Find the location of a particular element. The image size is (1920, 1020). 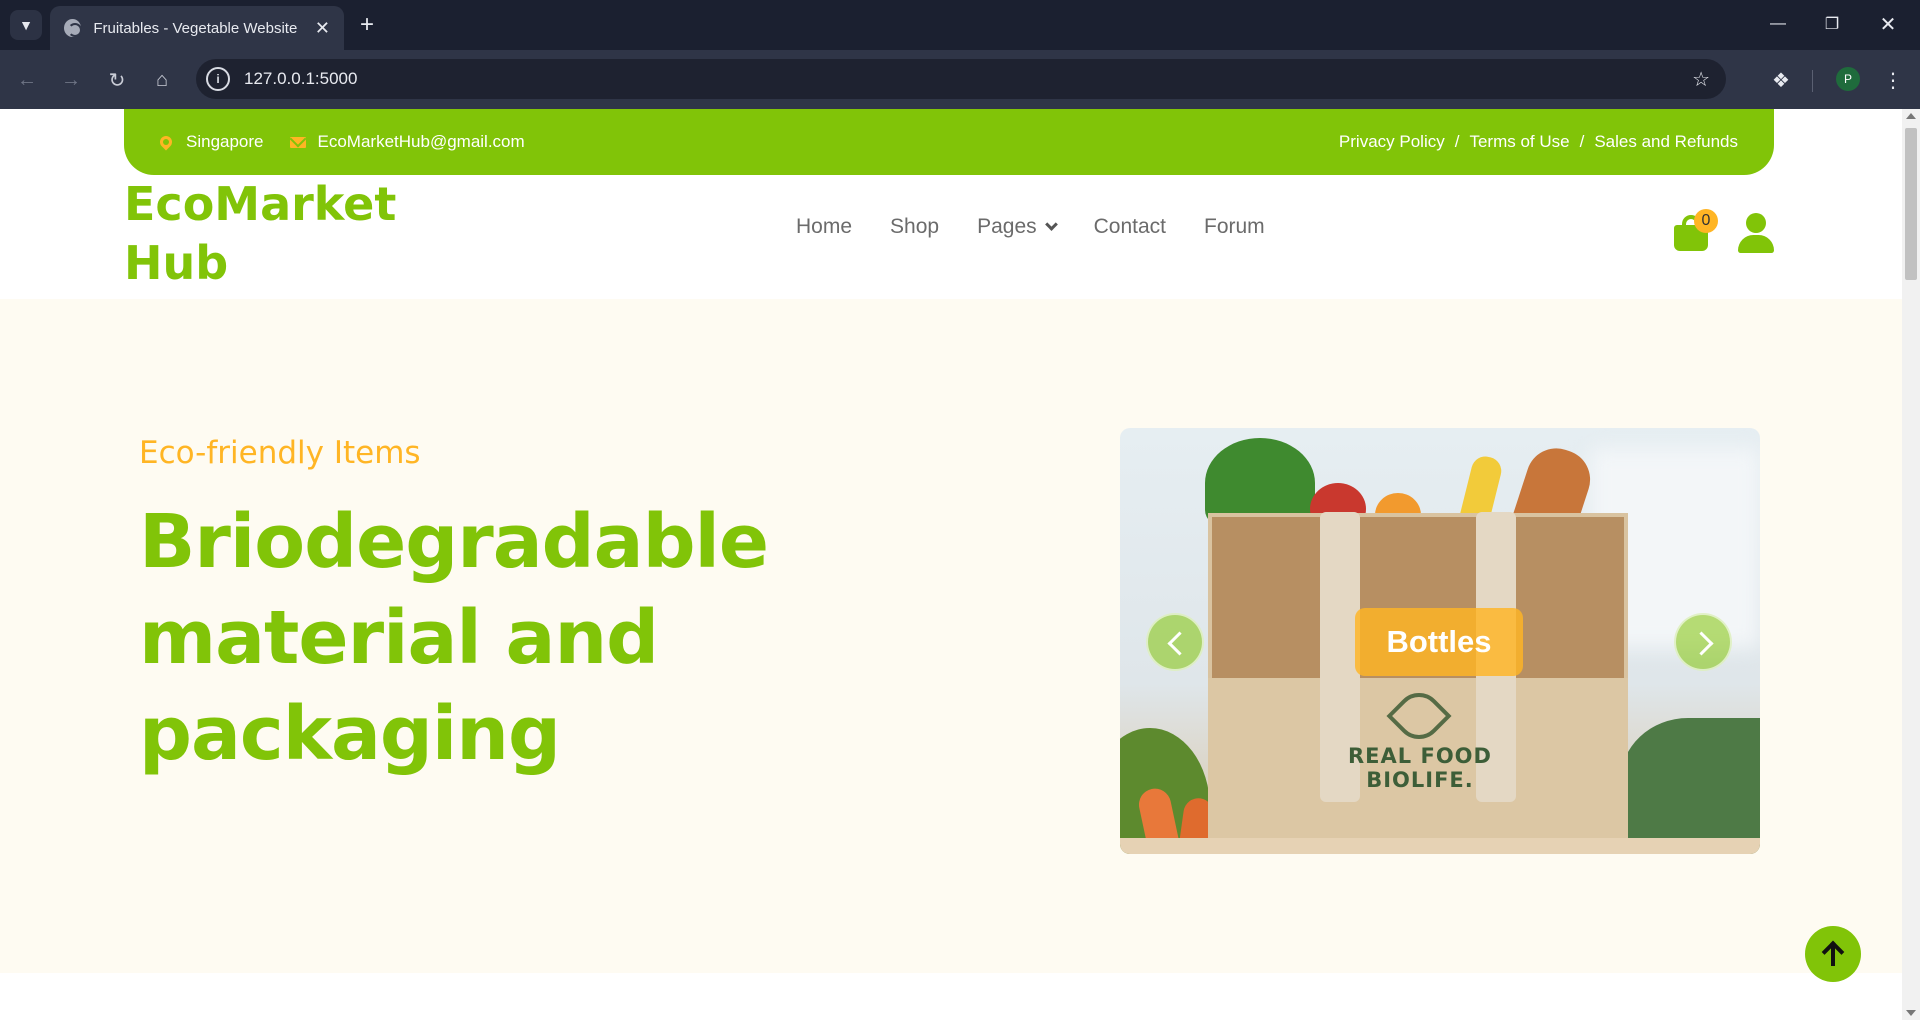

toolbar-divider is located at coordinates (1812, 81).